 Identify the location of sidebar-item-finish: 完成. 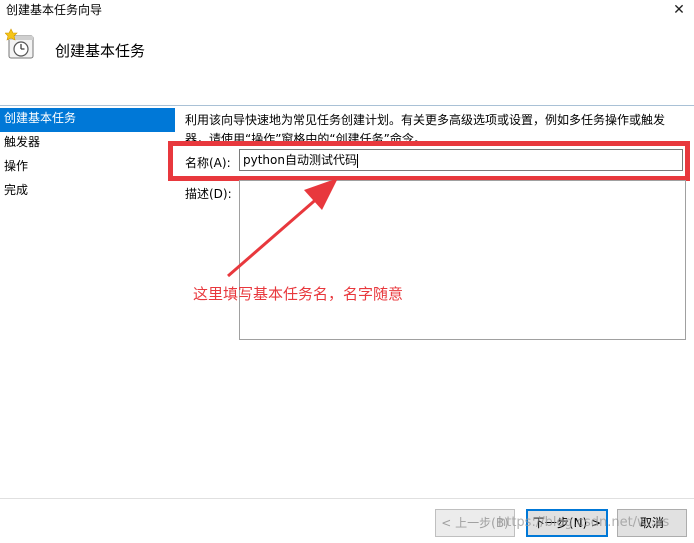
(87, 192).